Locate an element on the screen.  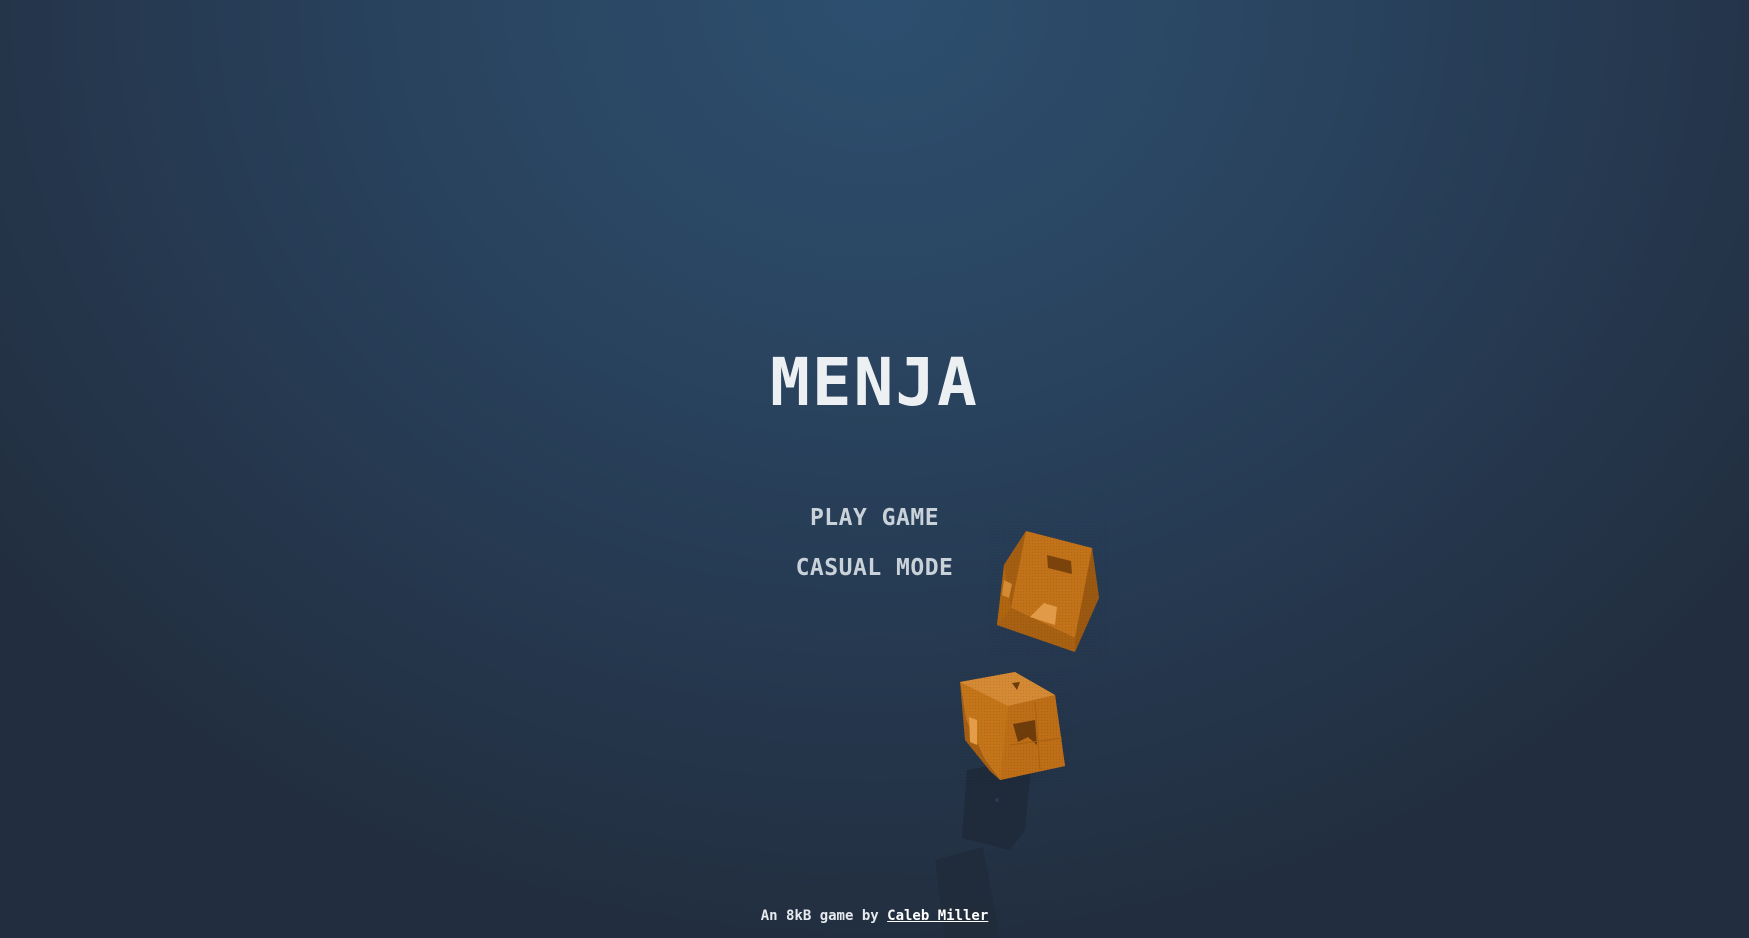
shadow-cube-lower is located at coordinates (967, 892).